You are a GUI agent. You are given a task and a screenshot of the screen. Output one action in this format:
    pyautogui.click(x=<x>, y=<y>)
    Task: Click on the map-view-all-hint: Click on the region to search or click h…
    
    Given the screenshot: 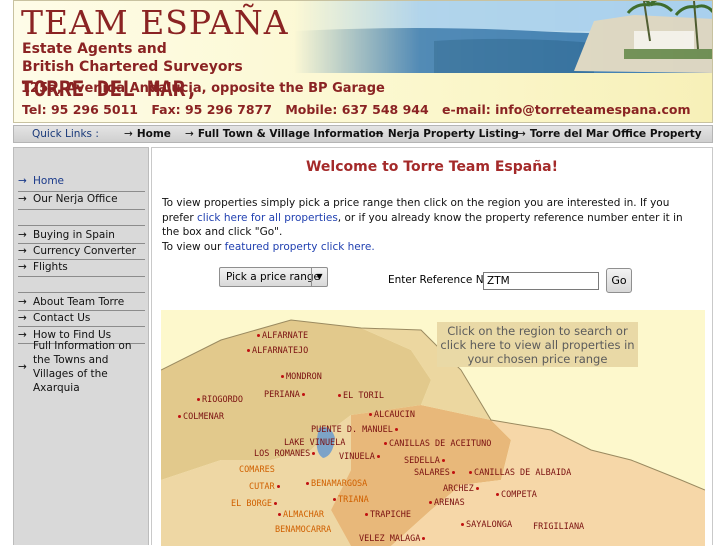 What is the action you would take?
    pyautogui.click(x=537, y=344)
    